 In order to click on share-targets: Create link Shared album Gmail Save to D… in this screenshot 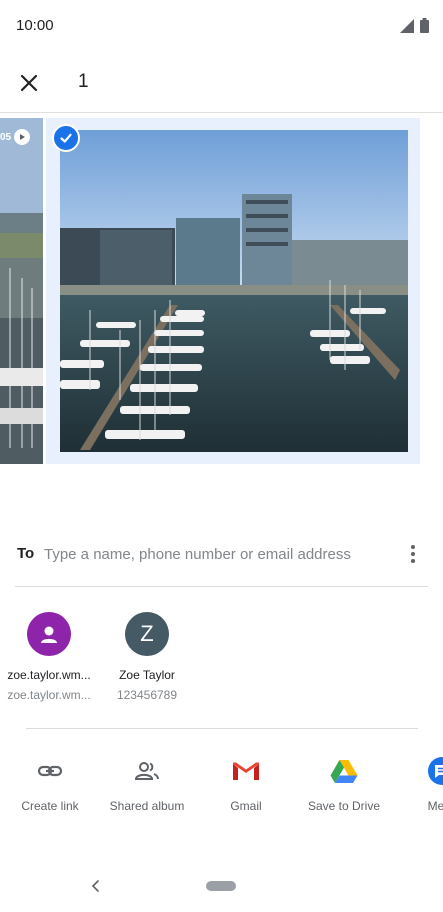, I will do `click(221, 787)`.